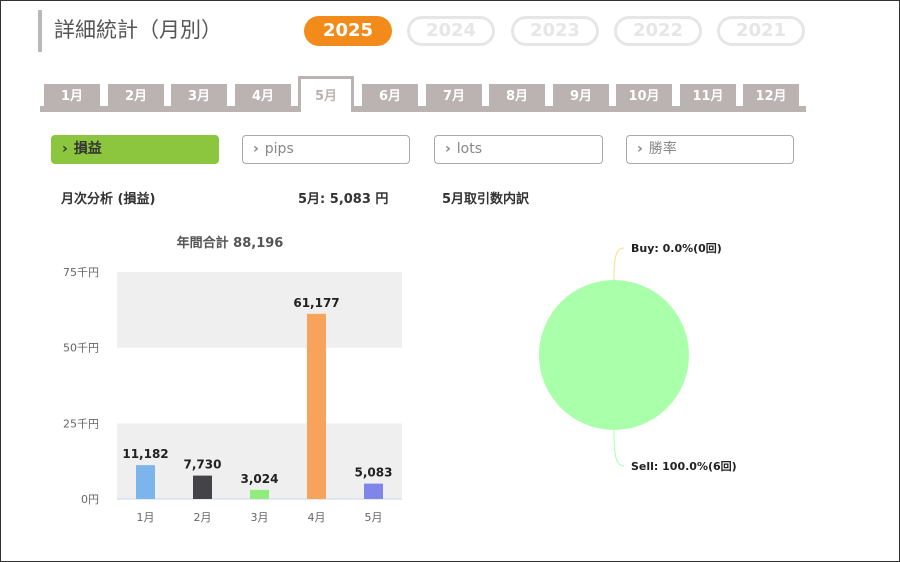 This screenshot has height=562, width=900. What do you see at coordinates (230, 243) in the screenshot?
I see `chart-title: 年間合計 88,196` at bounding box center [230, 243].